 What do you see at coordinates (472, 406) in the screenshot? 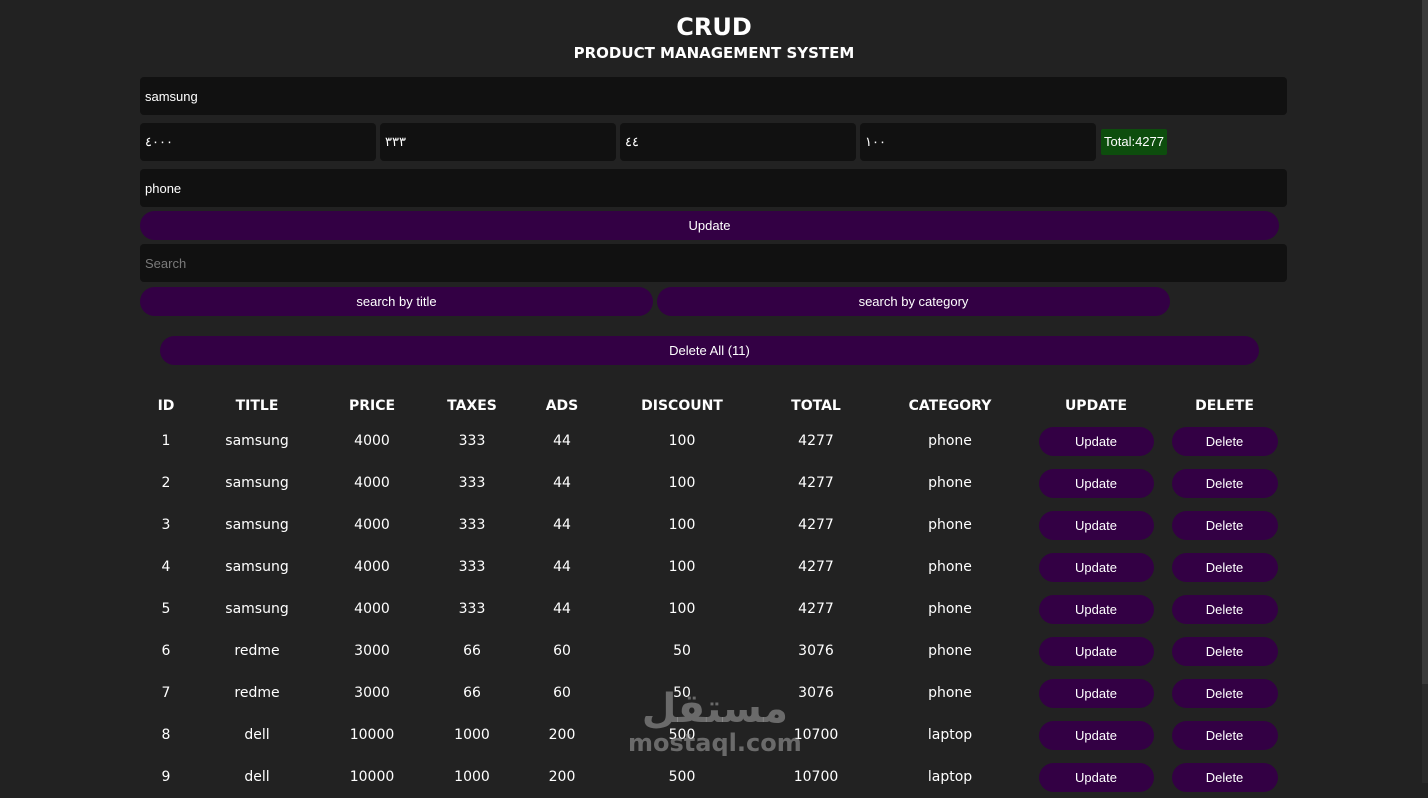
I see `column-header-taxes: TAXES` at bounding box center [472, 406].